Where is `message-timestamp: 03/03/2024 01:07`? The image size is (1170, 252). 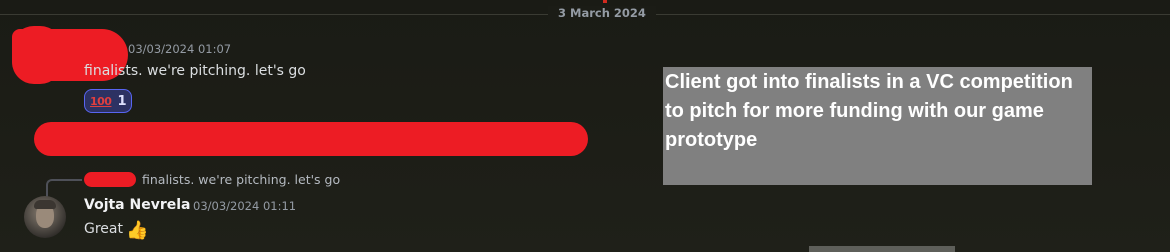 message-timestamp: 03/03/2024 01:07 is located at coordinates (180, 49).